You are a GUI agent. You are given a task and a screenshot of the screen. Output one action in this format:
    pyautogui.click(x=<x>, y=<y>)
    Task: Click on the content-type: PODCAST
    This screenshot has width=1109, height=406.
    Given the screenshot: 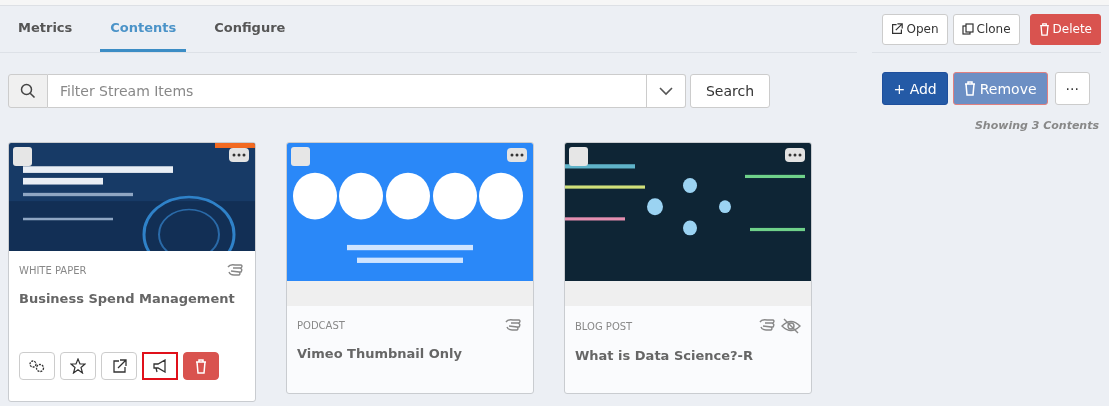 What is the action you would take?
    pyautogui.click(x=321, y=325)
    